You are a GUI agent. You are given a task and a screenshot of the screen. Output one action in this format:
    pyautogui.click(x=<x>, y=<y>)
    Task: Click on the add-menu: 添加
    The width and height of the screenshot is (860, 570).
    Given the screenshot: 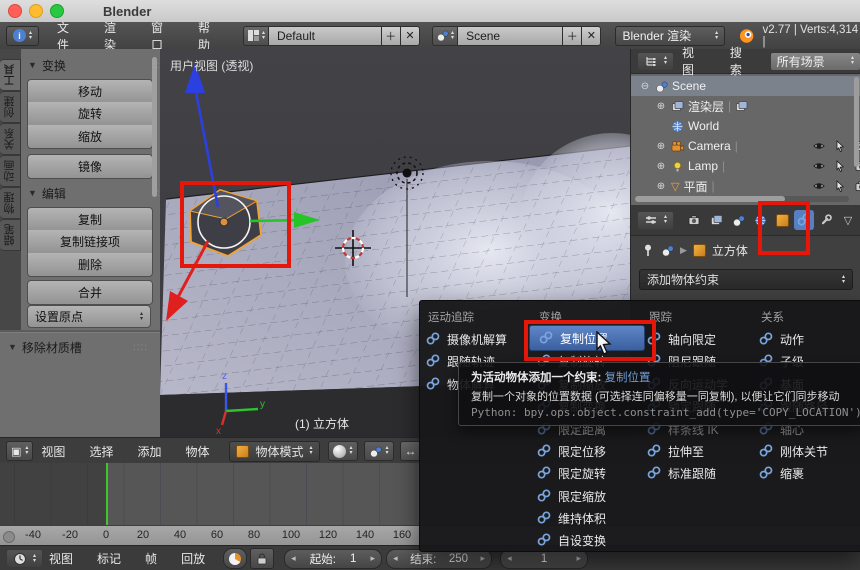 What is the action you would take?
    pyautogui.click(x=149, y=451)
    